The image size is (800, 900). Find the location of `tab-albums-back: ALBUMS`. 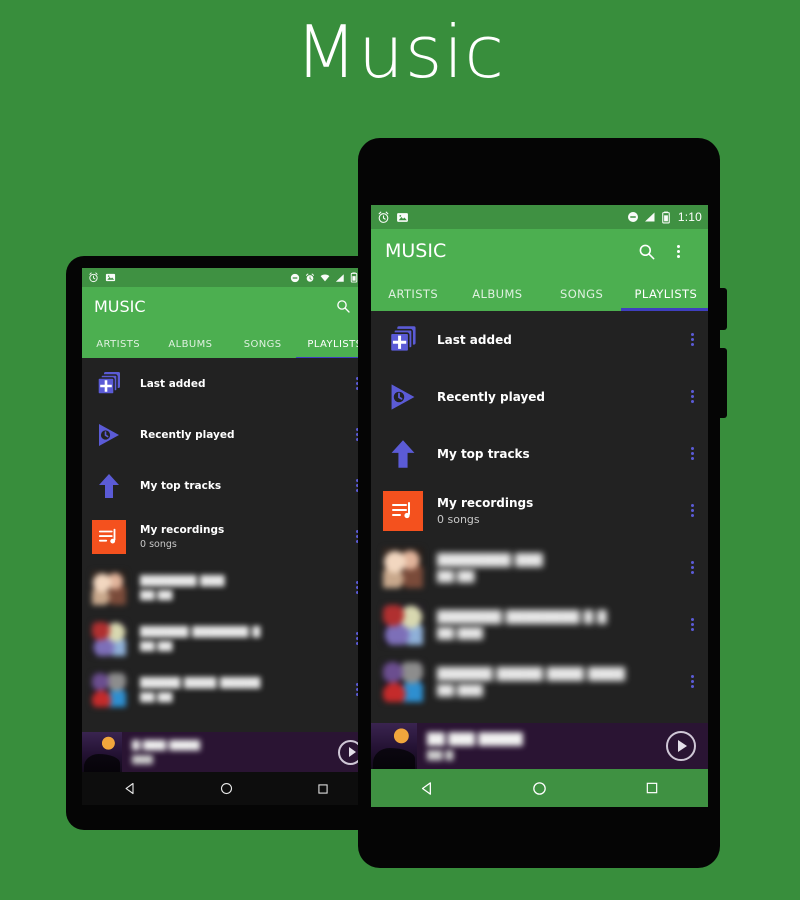

tab-albums-back: ALBUMS is located at coordinates (190, 348).